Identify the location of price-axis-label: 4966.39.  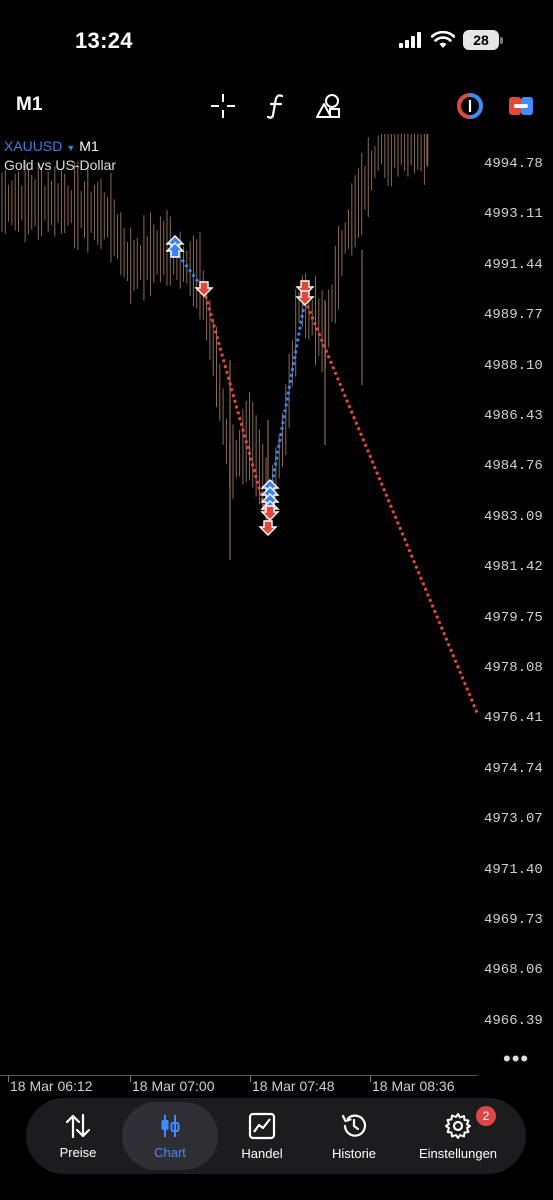
(513, 1020).